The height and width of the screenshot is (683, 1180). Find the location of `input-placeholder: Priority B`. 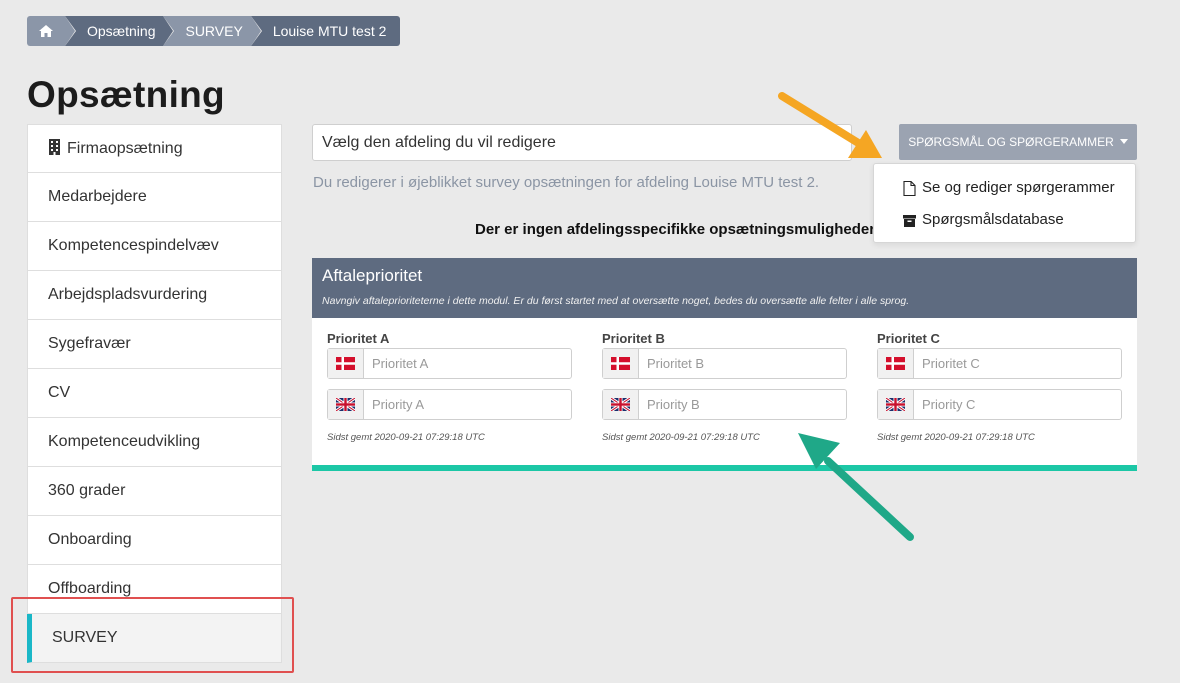

input-placeholder: Priority B is located at coordinates (673, 404).